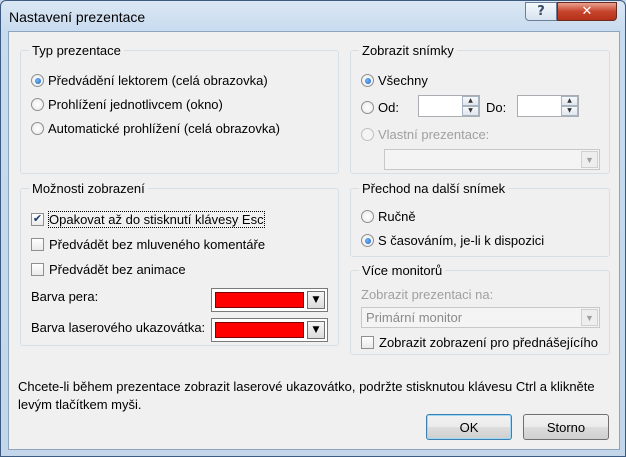 The height and width of the screenshot is (457, 626). Describe the element at coordinates (397, 216) in the screenshot. I see `radio-manual-label: Ručně` at that location.